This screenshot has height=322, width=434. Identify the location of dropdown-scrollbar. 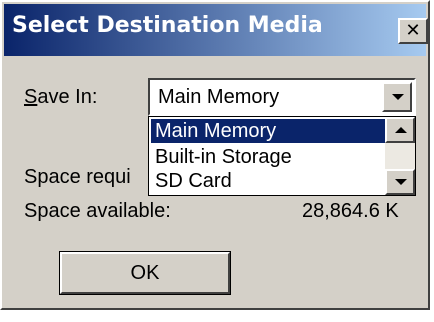
(400, 156).